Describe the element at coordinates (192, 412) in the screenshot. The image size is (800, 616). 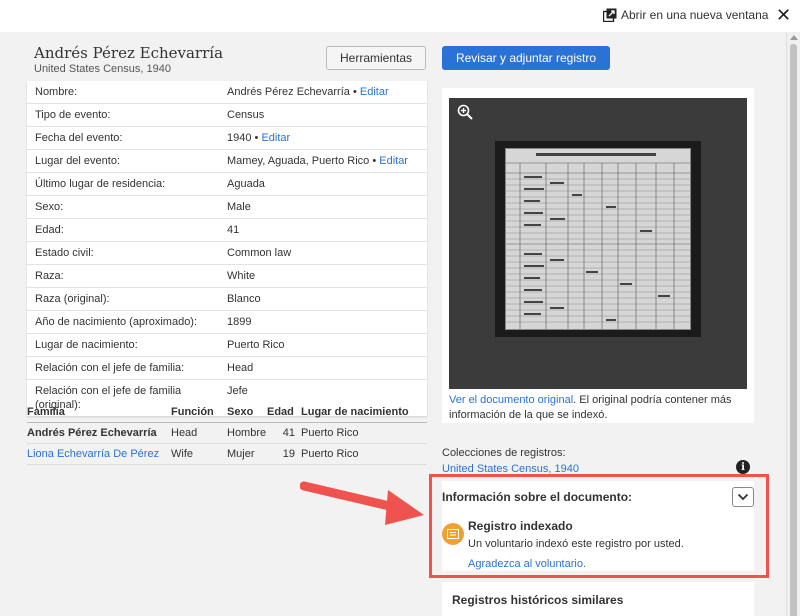
I see `header-role: Función` at that location.